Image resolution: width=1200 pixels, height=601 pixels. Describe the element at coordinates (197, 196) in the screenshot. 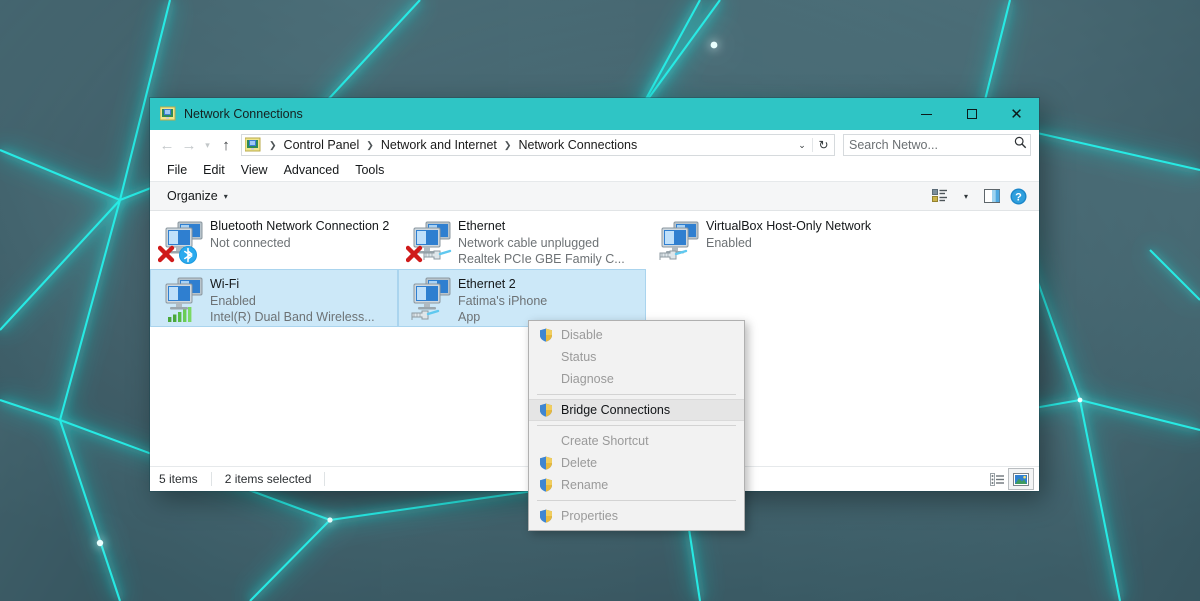

I see `organize-button: Organize ▾` at that location.